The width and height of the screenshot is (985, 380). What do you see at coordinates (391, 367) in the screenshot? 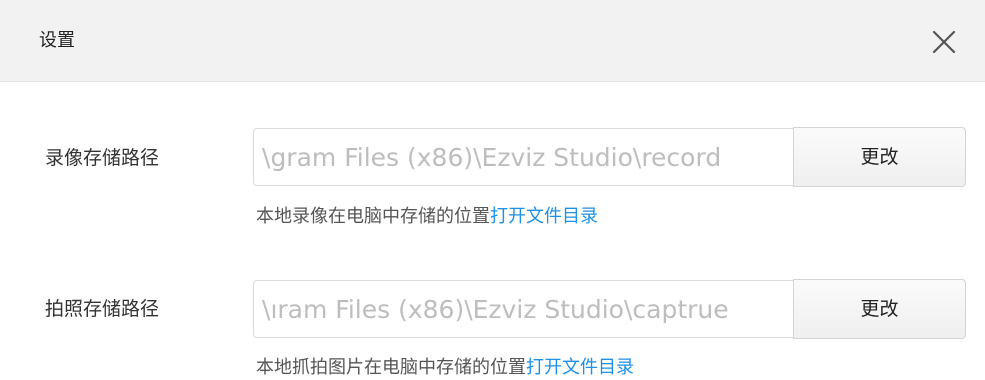
I see `capture-hint-text: 本地抓拍图片在电脑中存储的位置` at bounding box center [391, 367].